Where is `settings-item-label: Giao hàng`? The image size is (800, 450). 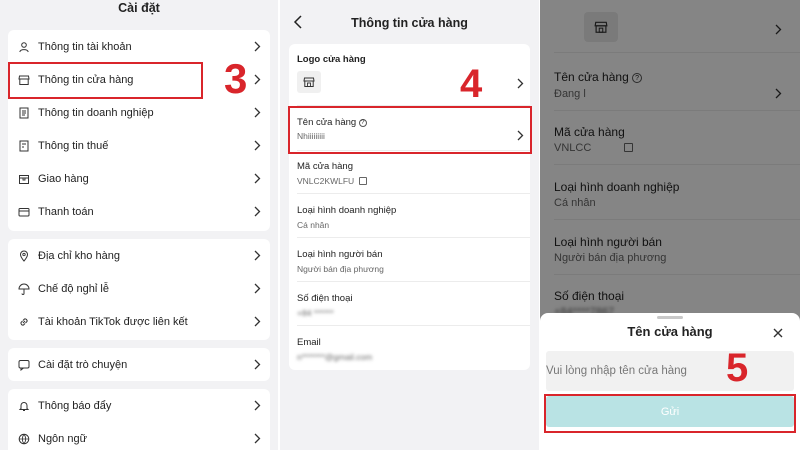 settings-item-label: Giao hàng is located at coordinates (63, 178).